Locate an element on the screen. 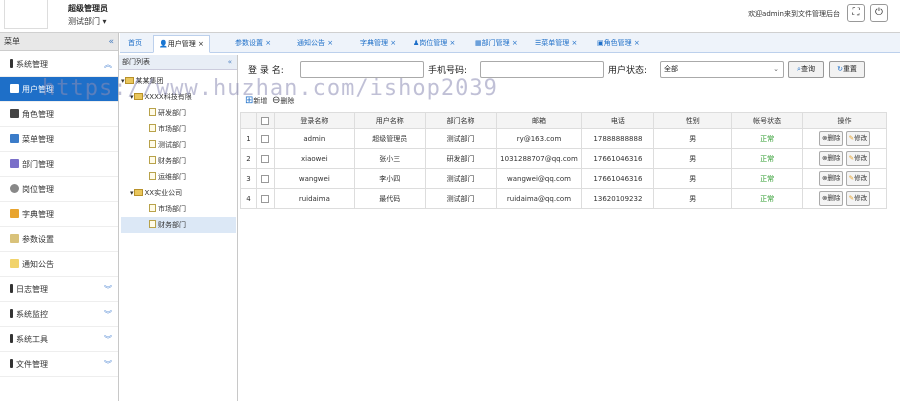 The height and width of the screenshot is (401, 900). cell-email: wangwei@qq.com is located at coordinates (539, 178).